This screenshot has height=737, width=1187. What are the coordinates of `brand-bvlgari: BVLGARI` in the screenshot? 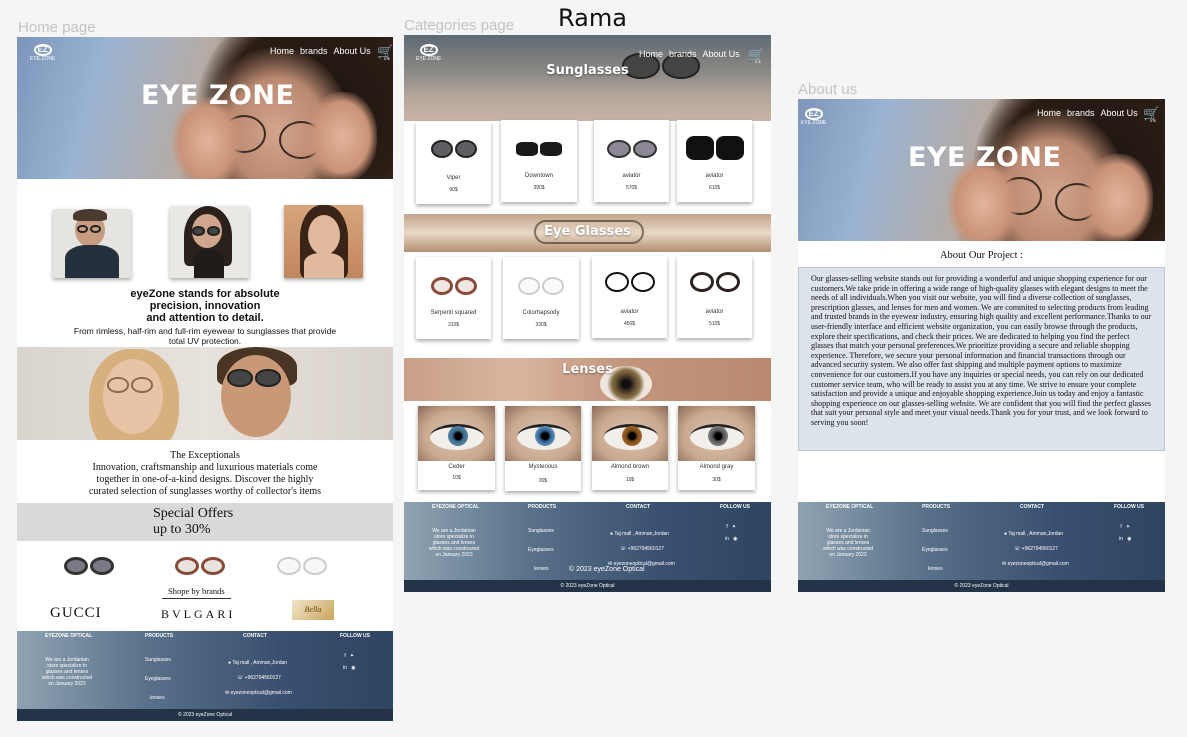 It's located at (198, 614).